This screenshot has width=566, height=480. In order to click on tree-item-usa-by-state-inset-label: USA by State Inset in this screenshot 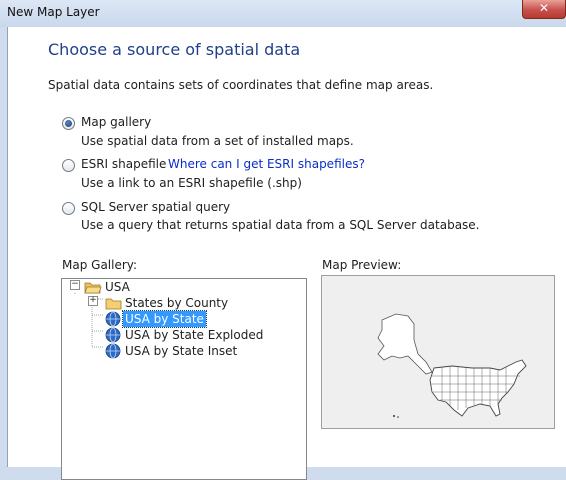, I will do `click(181, 351)`.